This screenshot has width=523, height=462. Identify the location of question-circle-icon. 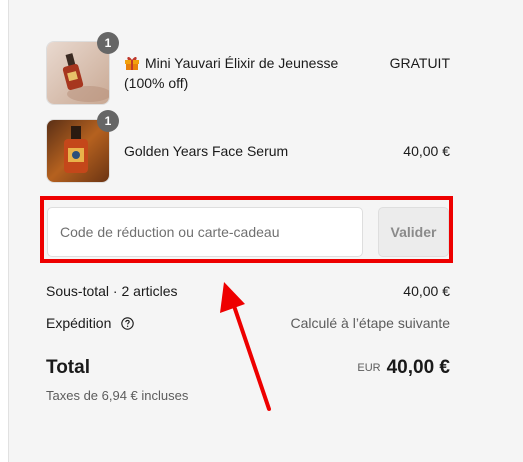
(128, 323).